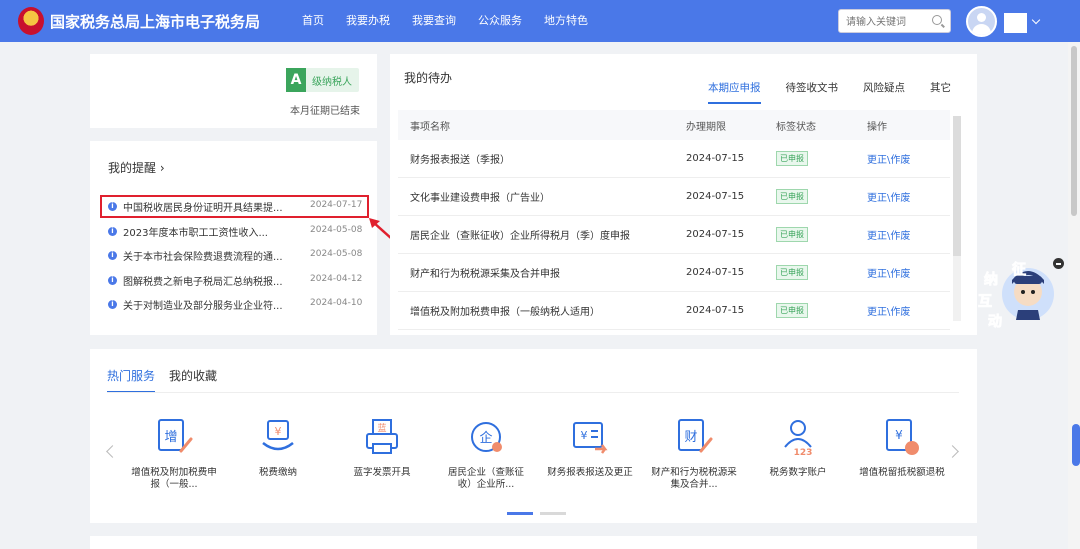 This screenshot has width=1080, height=549. Describe the element at coordinates (381, 428) in the screenshot. I see `svg-text: 蓝` at that location.